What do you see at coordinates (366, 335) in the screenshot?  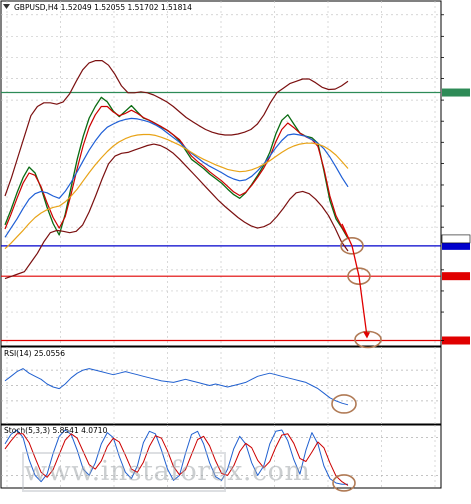 I see `forecast-arrowhead` at bounding box center [366, 335].